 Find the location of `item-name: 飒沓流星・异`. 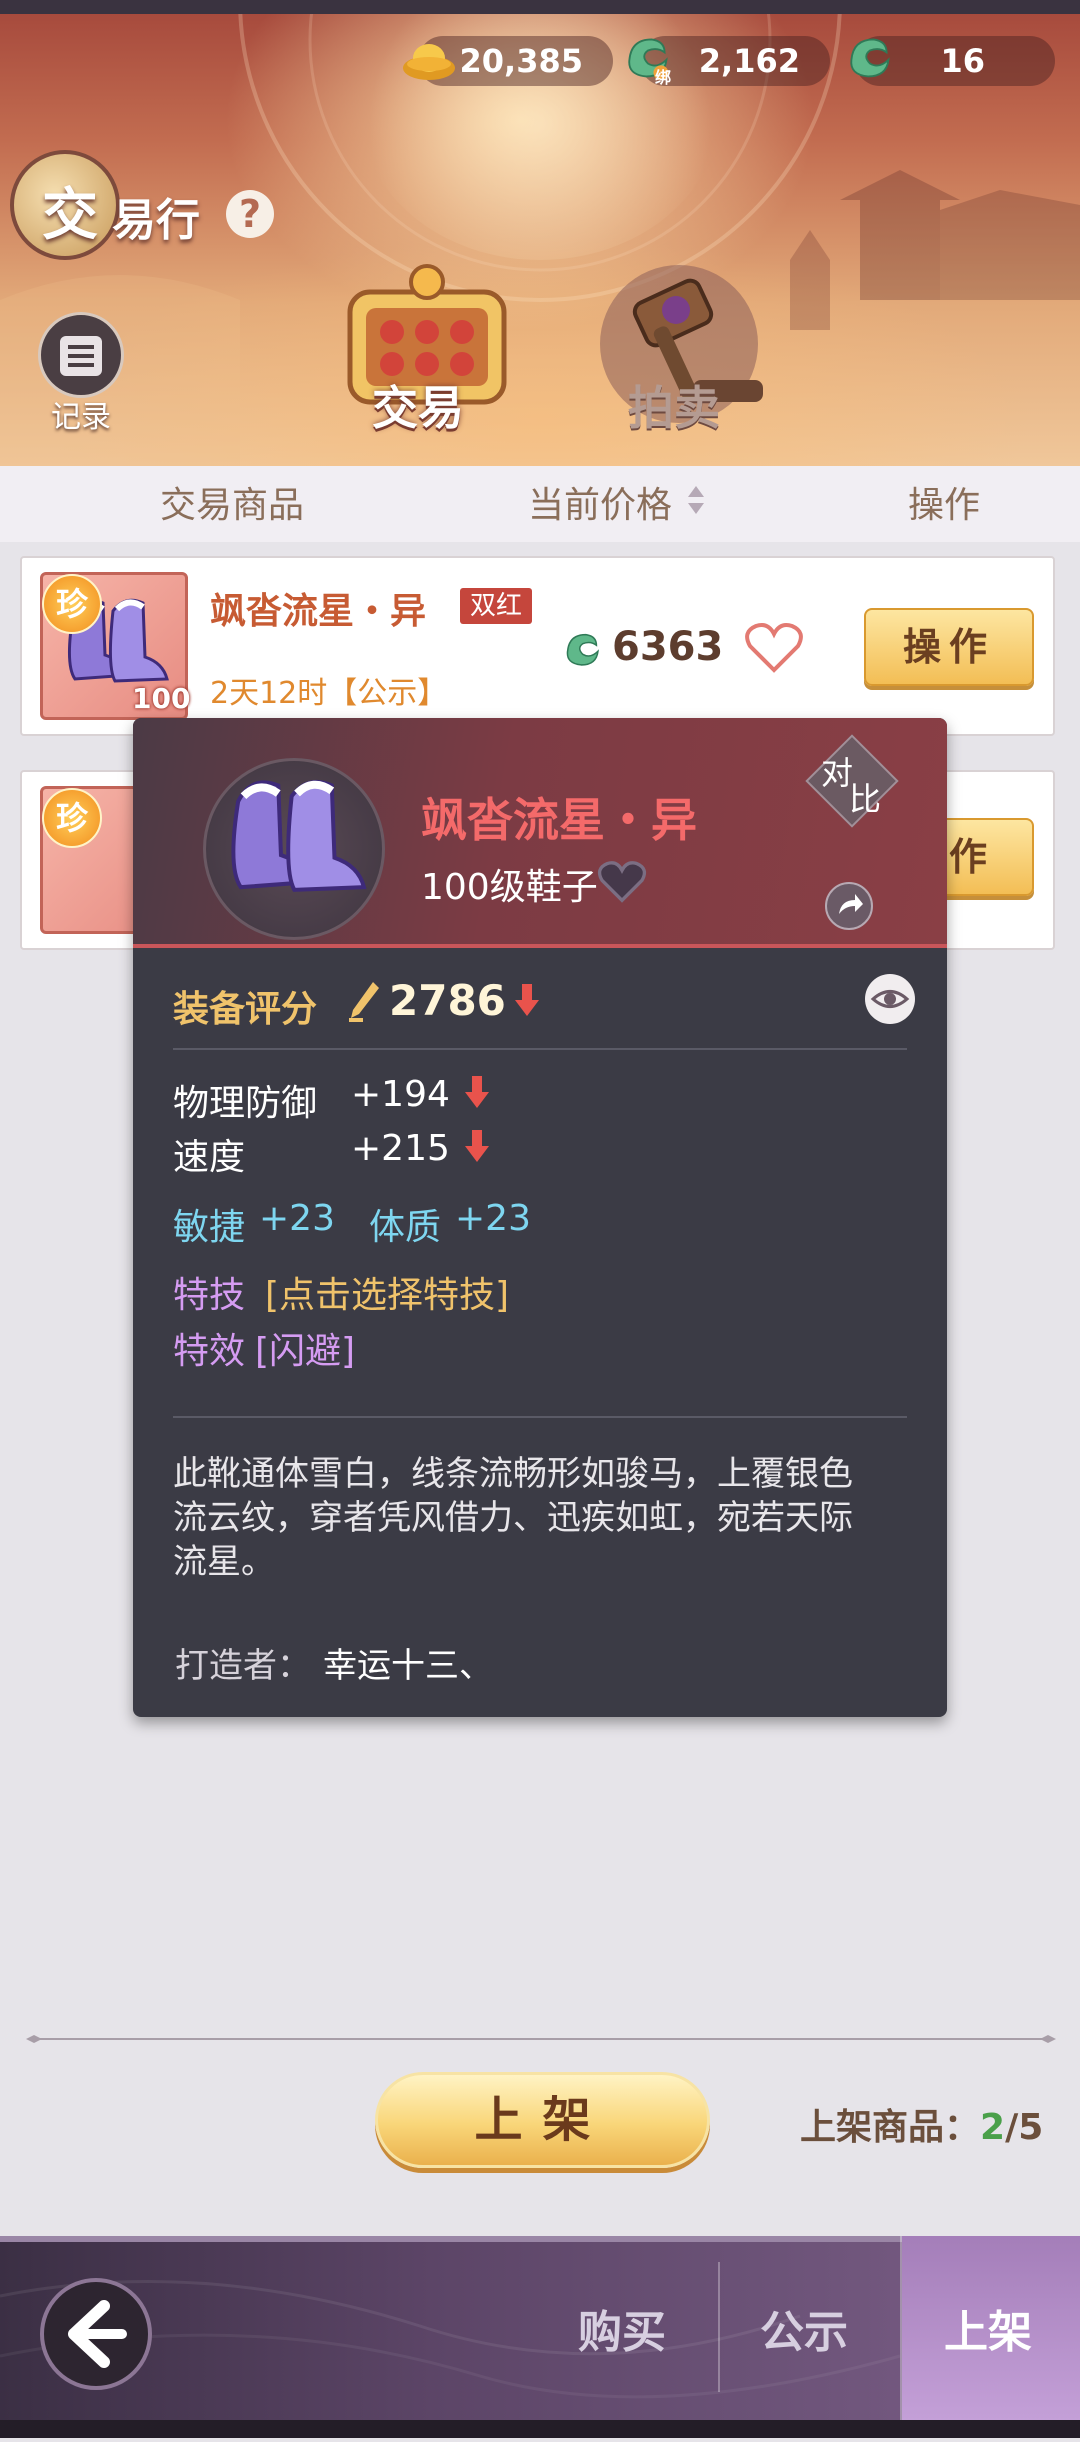

item-name: 飒沓流星・异 is located at coordinates (318, 611).